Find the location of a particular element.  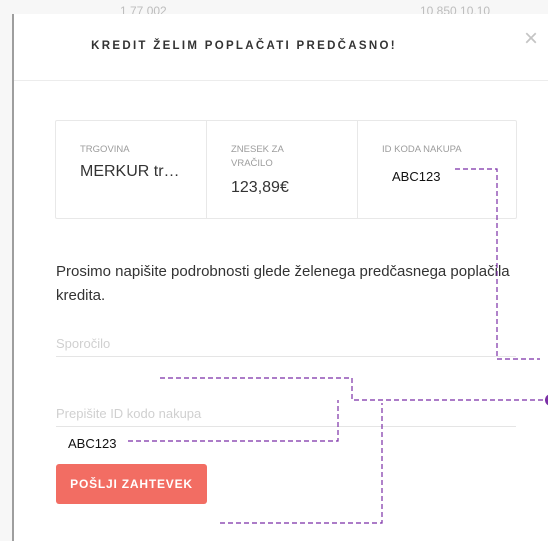

message-input is located at coordinates (286, 343).